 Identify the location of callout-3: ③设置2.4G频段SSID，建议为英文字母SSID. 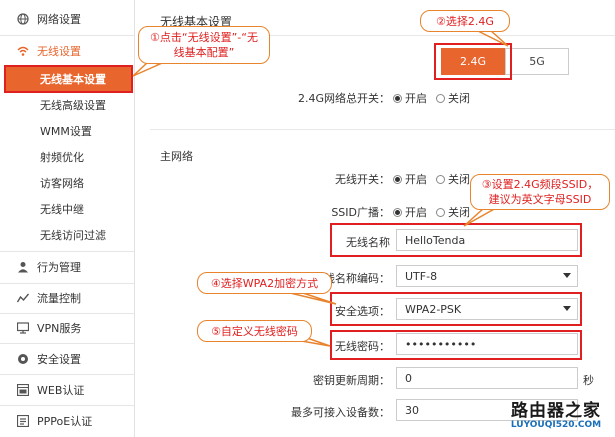
(540, 192).